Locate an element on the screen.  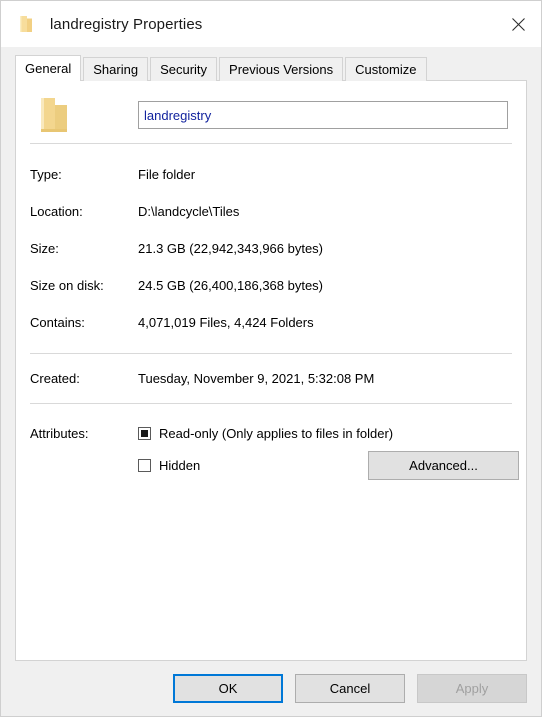
close-icon is located at coordinates (518, 24).